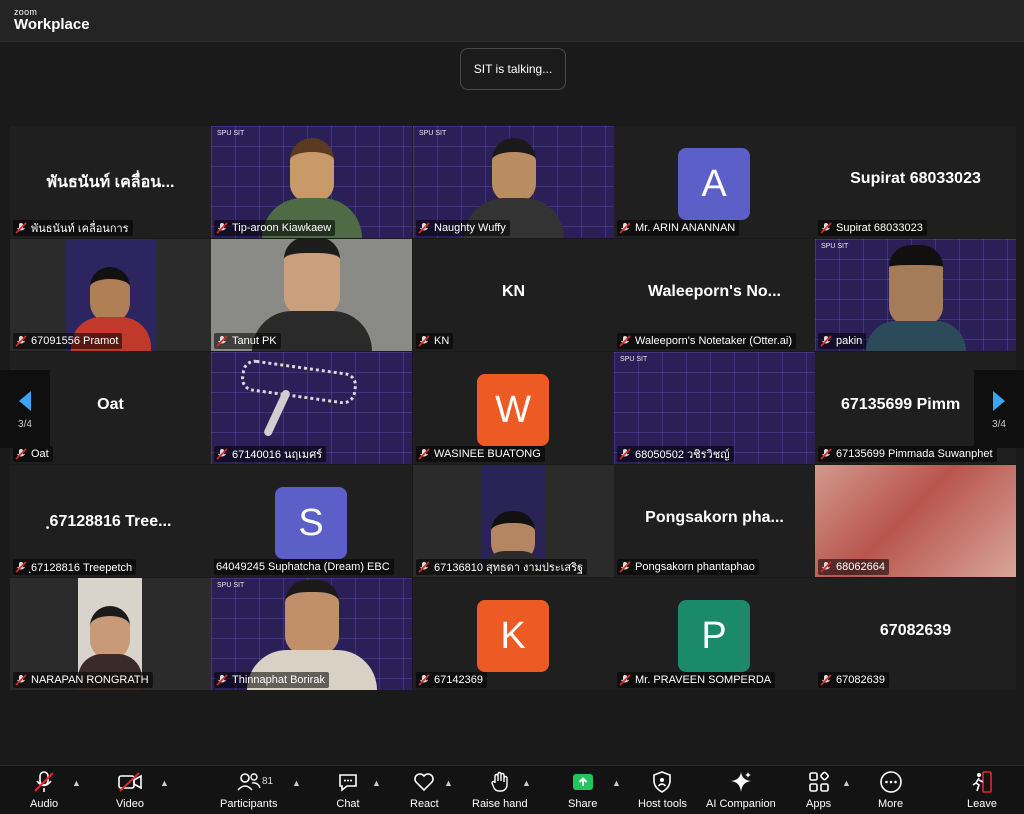 The image size is (1024, 814). I want to click on object-shape, so click(277, 413).